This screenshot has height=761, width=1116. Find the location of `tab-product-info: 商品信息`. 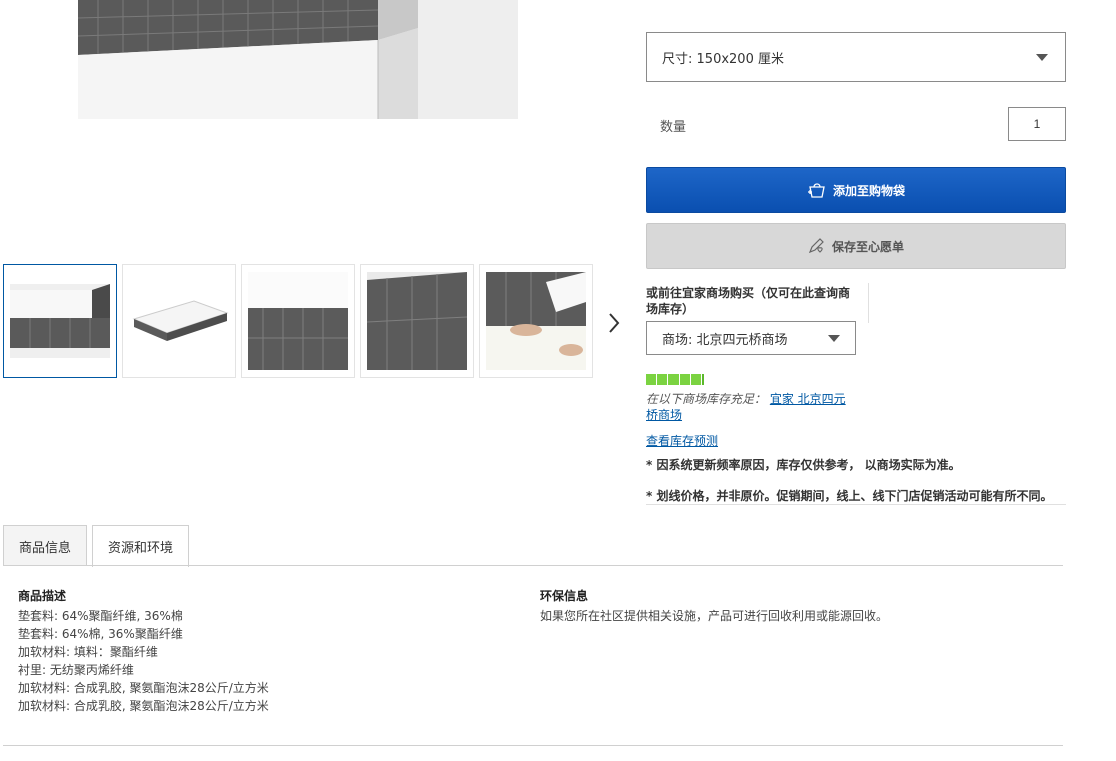

tab-product-info: 商品信息 is located at coordinates (45, 545).